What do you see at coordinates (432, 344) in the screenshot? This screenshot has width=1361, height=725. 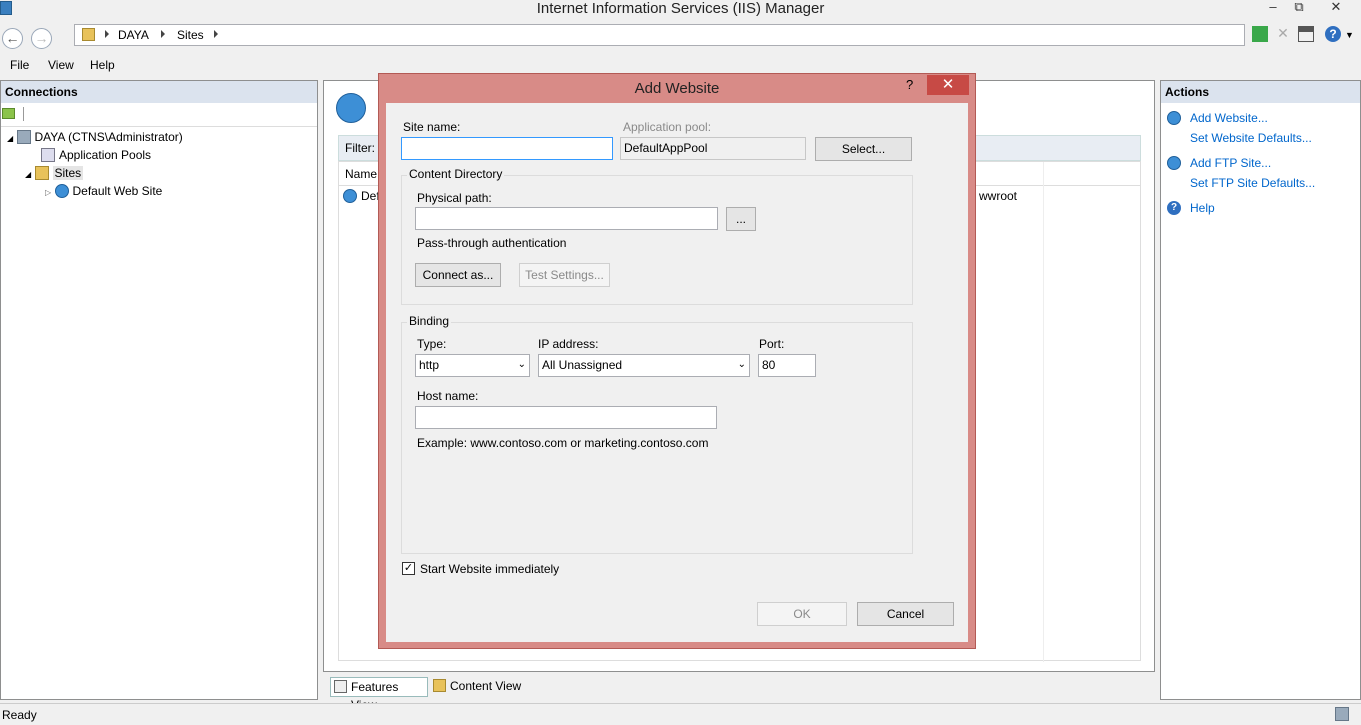 I see `type-label: Type:` at bounding box center [432, 344].